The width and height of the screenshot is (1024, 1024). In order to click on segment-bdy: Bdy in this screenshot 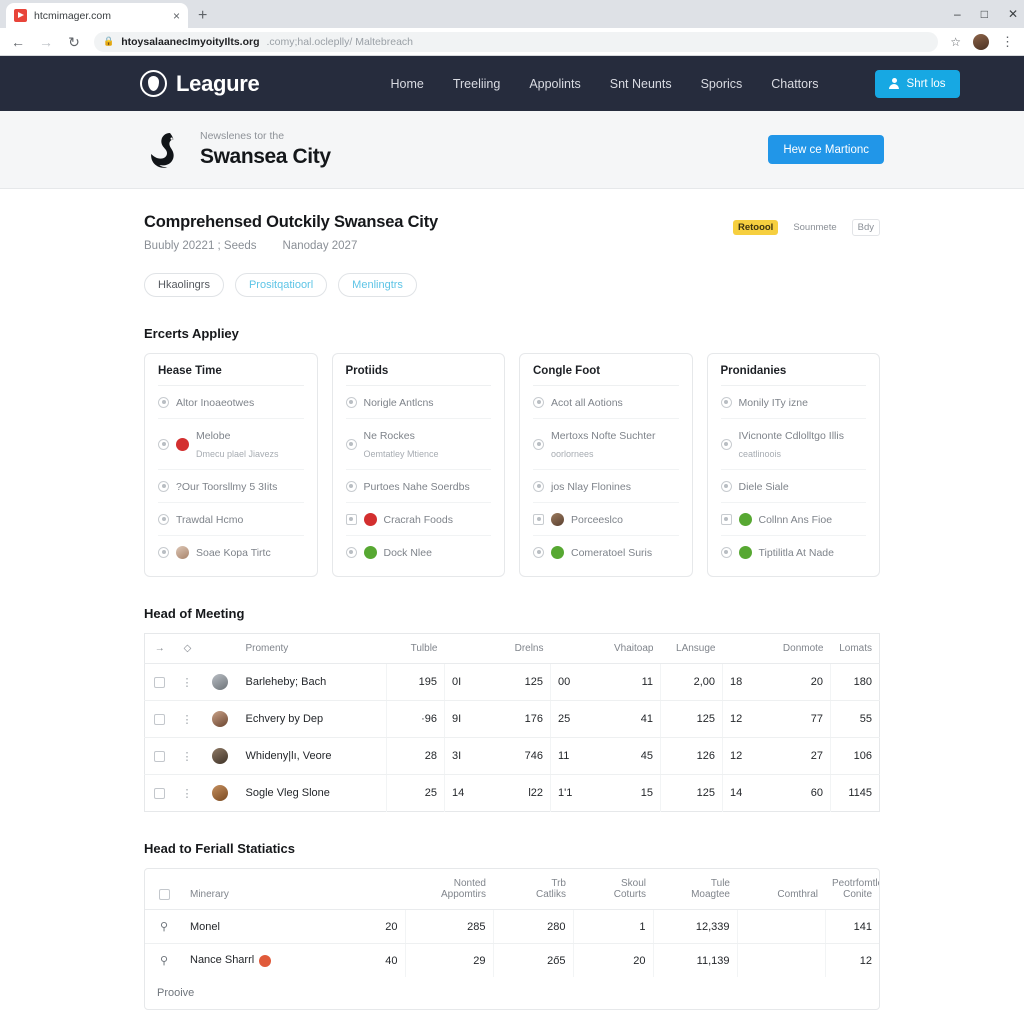, I will do `click(865, 227)`.